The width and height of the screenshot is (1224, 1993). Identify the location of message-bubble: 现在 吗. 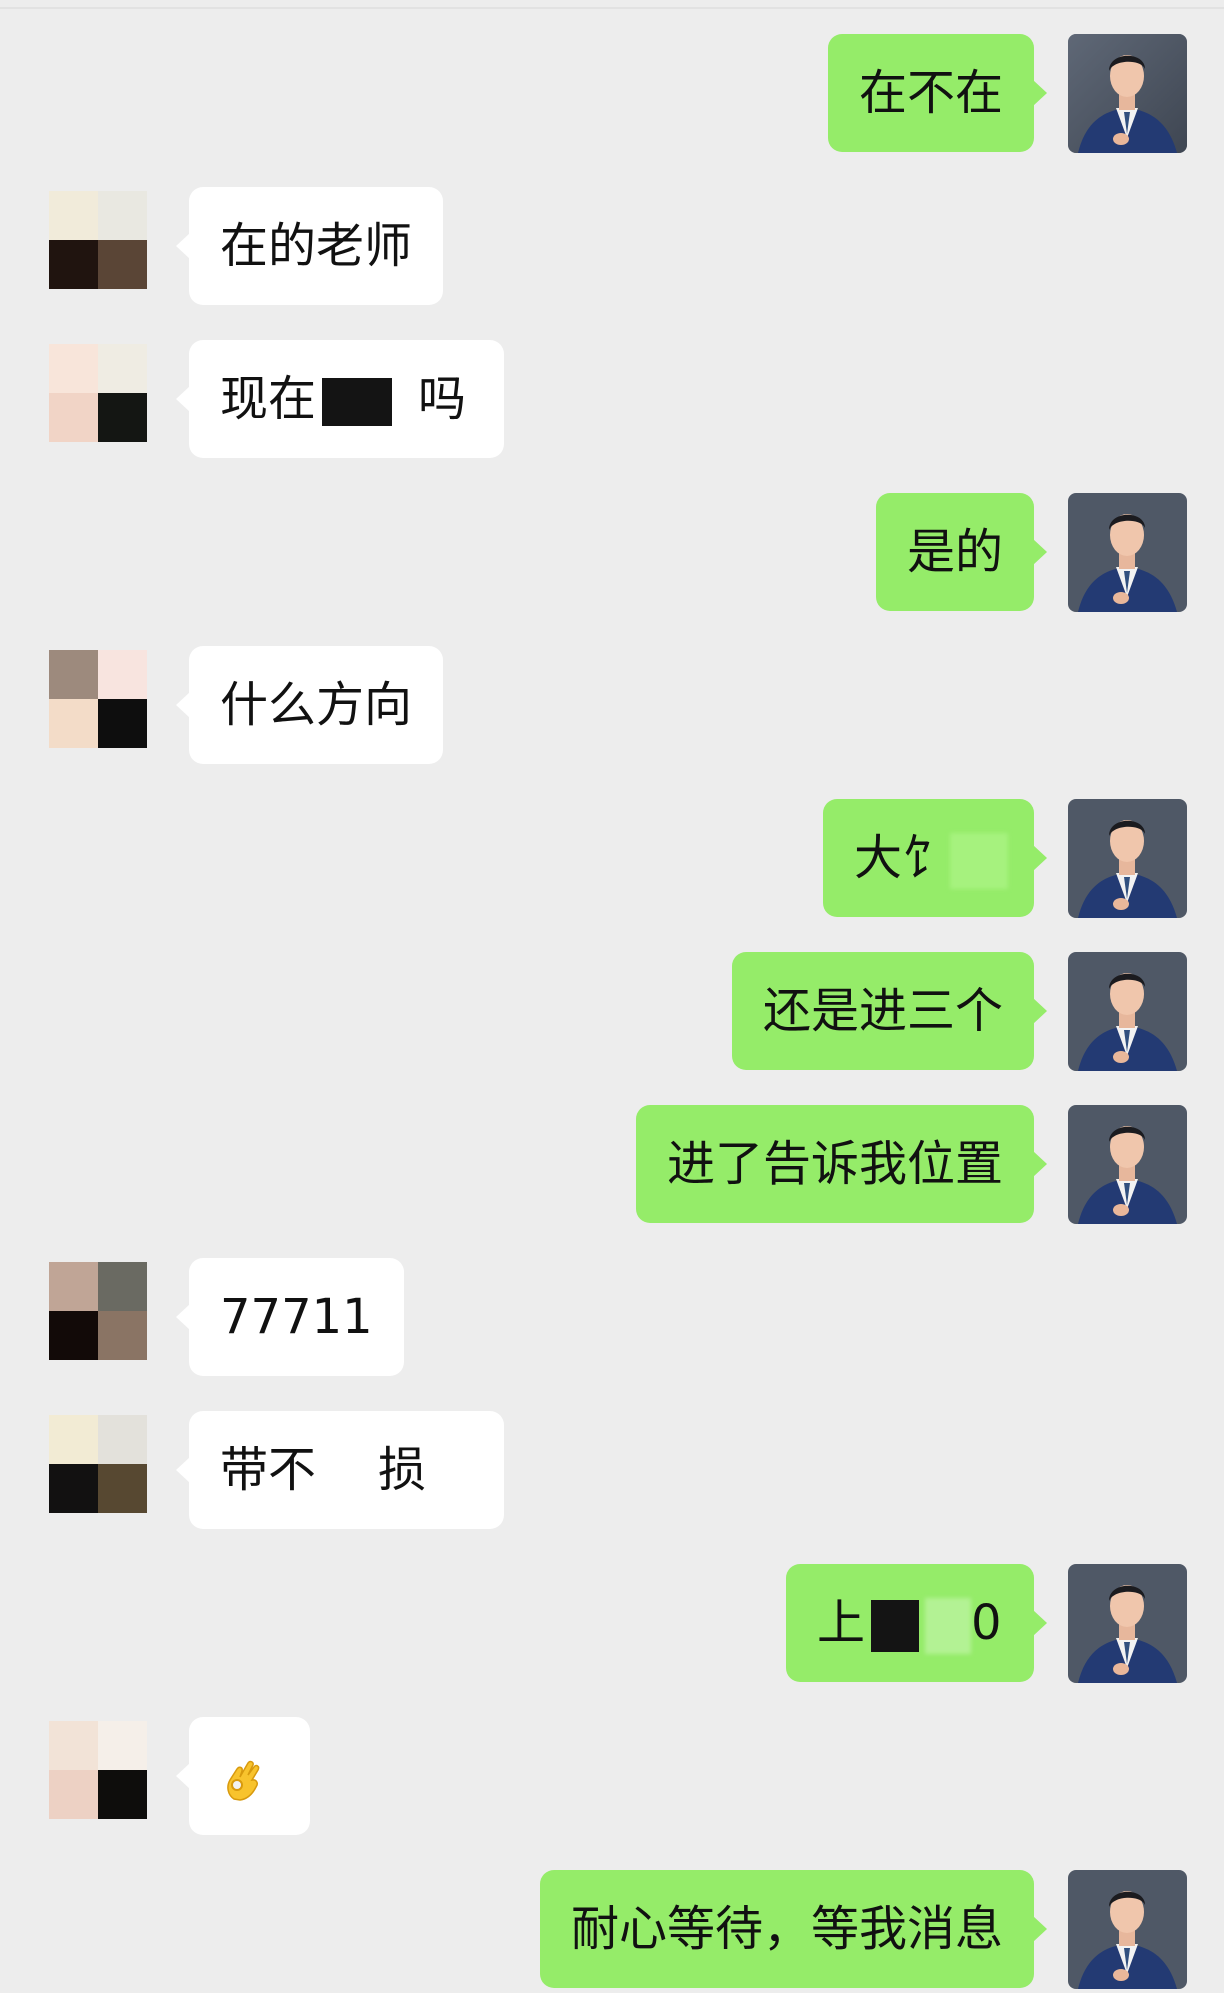
(340, 399).